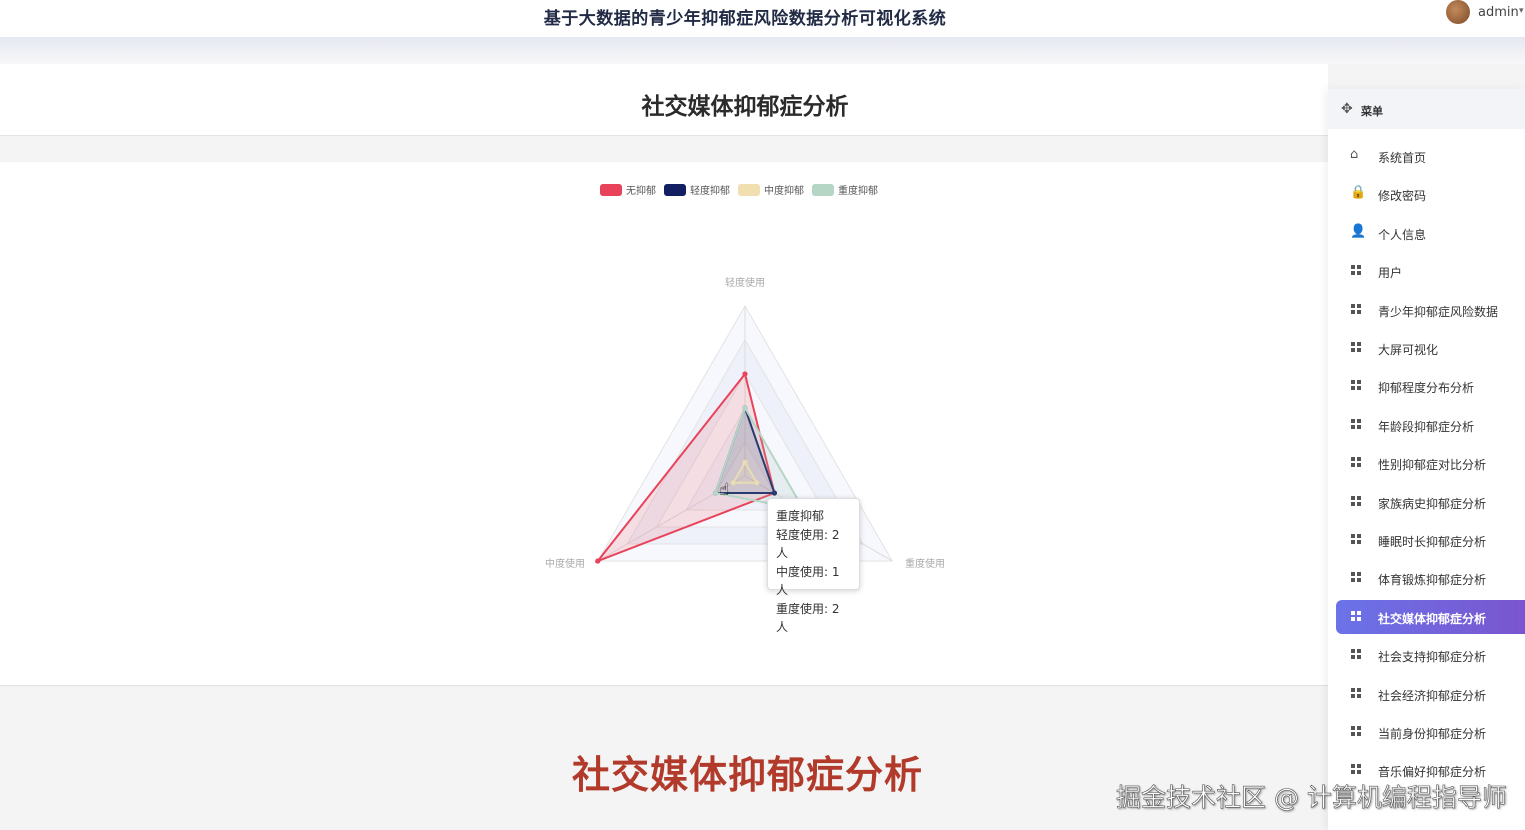 The height and width of the screenshot is (830, 1525). Describe the element at coordinates (1402, 158) in the screenshot. I see `sidebar-item-label: 系统首页` at that location.